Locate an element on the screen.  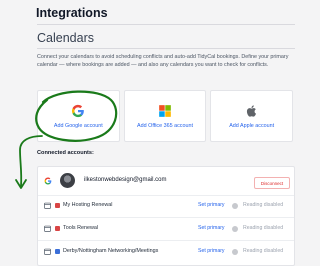
office-365-icon is located at coordinates (165, 110).